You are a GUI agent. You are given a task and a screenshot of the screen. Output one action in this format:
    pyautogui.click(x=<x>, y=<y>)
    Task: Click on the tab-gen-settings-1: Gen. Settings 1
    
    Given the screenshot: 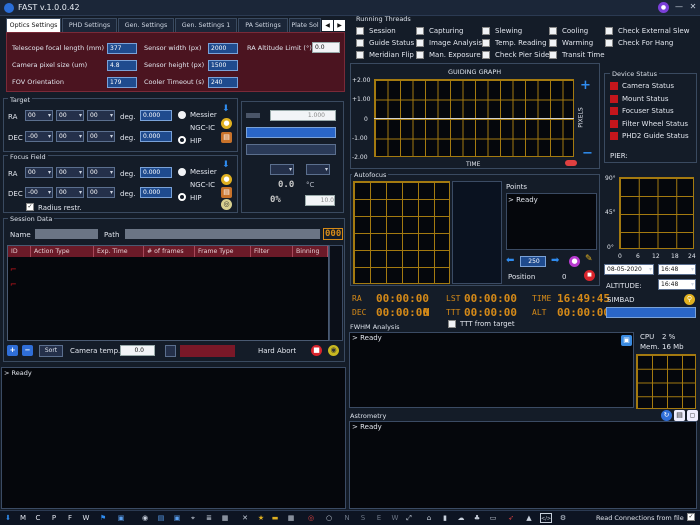 What is the action you would take?
    pyautogui.click(x=206, y=25)
    